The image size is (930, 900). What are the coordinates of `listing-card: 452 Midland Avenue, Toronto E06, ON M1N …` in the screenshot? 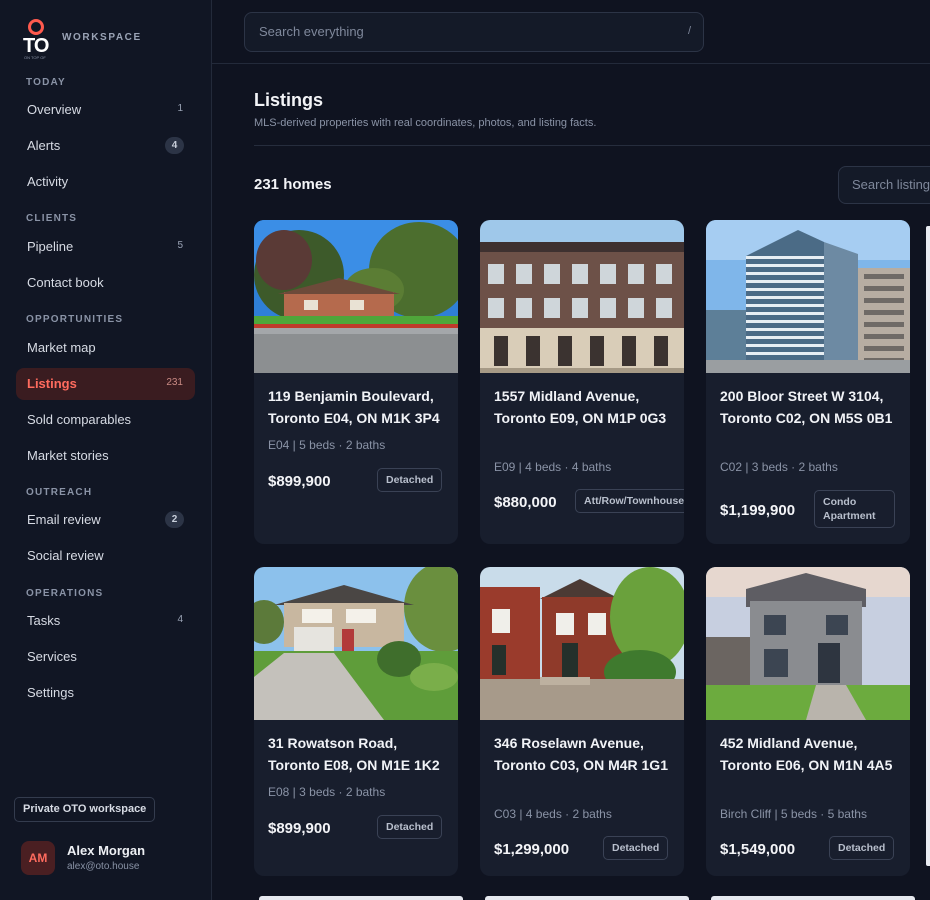 It's located at (808, 721).